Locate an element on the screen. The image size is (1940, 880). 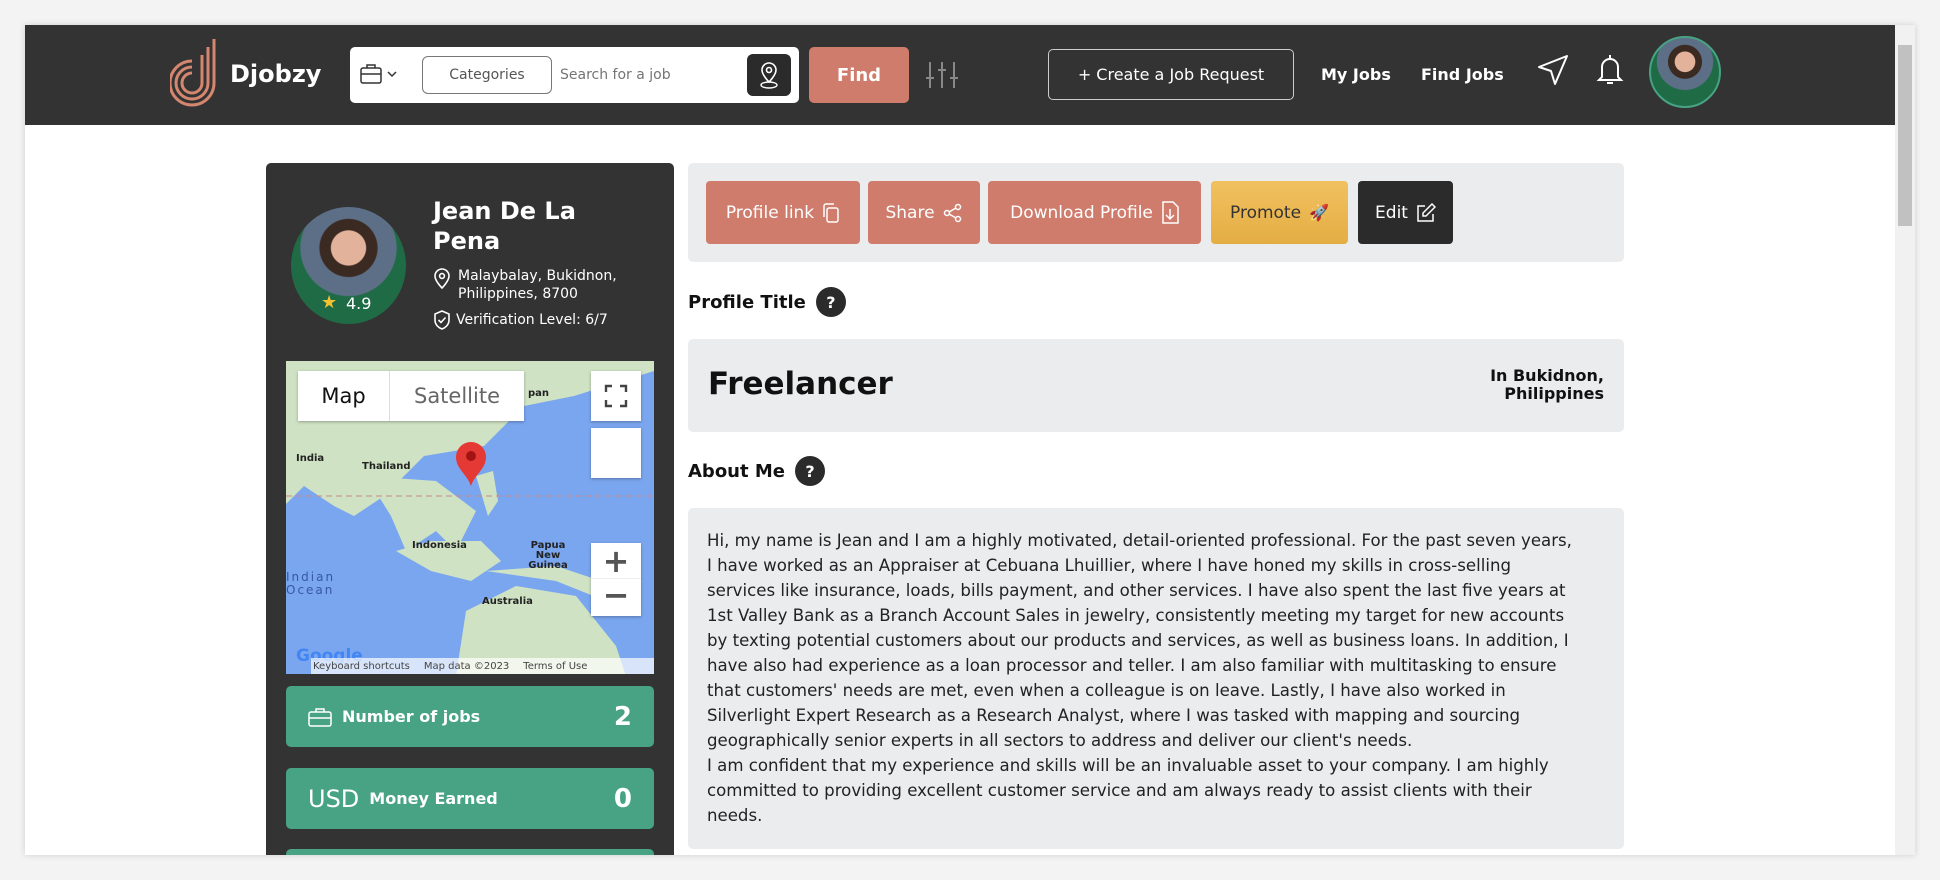
map-pin-icon is located at coordinates (769, 75).